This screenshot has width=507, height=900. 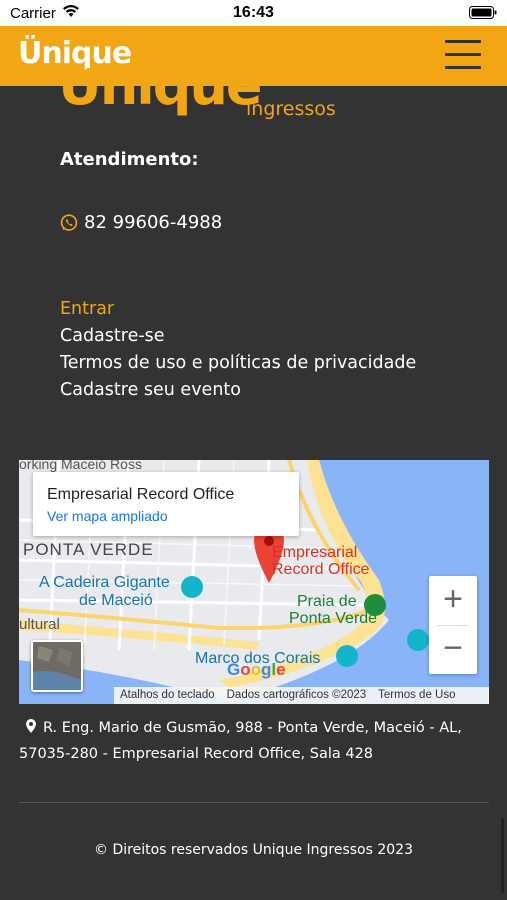 I want to click on login-link: Entrar, so click(x=238, y=309).